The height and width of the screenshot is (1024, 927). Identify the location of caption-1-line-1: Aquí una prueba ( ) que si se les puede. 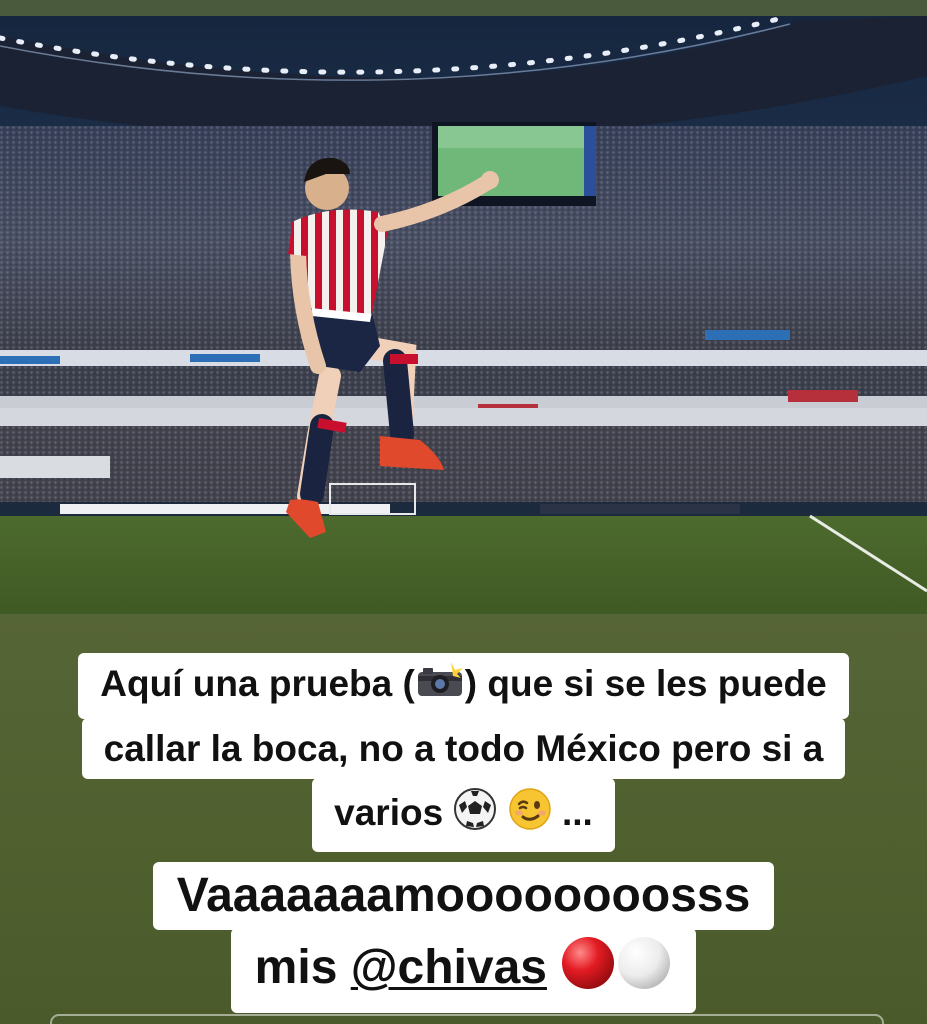
(463, 686).